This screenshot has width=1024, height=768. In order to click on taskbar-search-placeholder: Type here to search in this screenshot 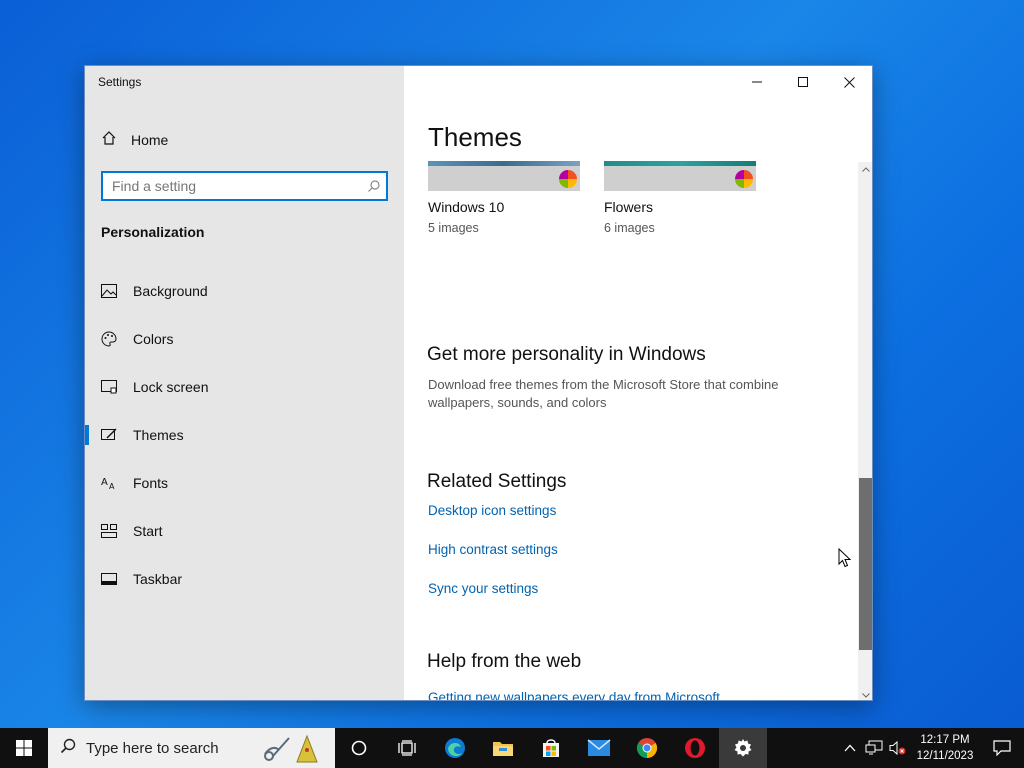, I will do `click(152, 748)`.